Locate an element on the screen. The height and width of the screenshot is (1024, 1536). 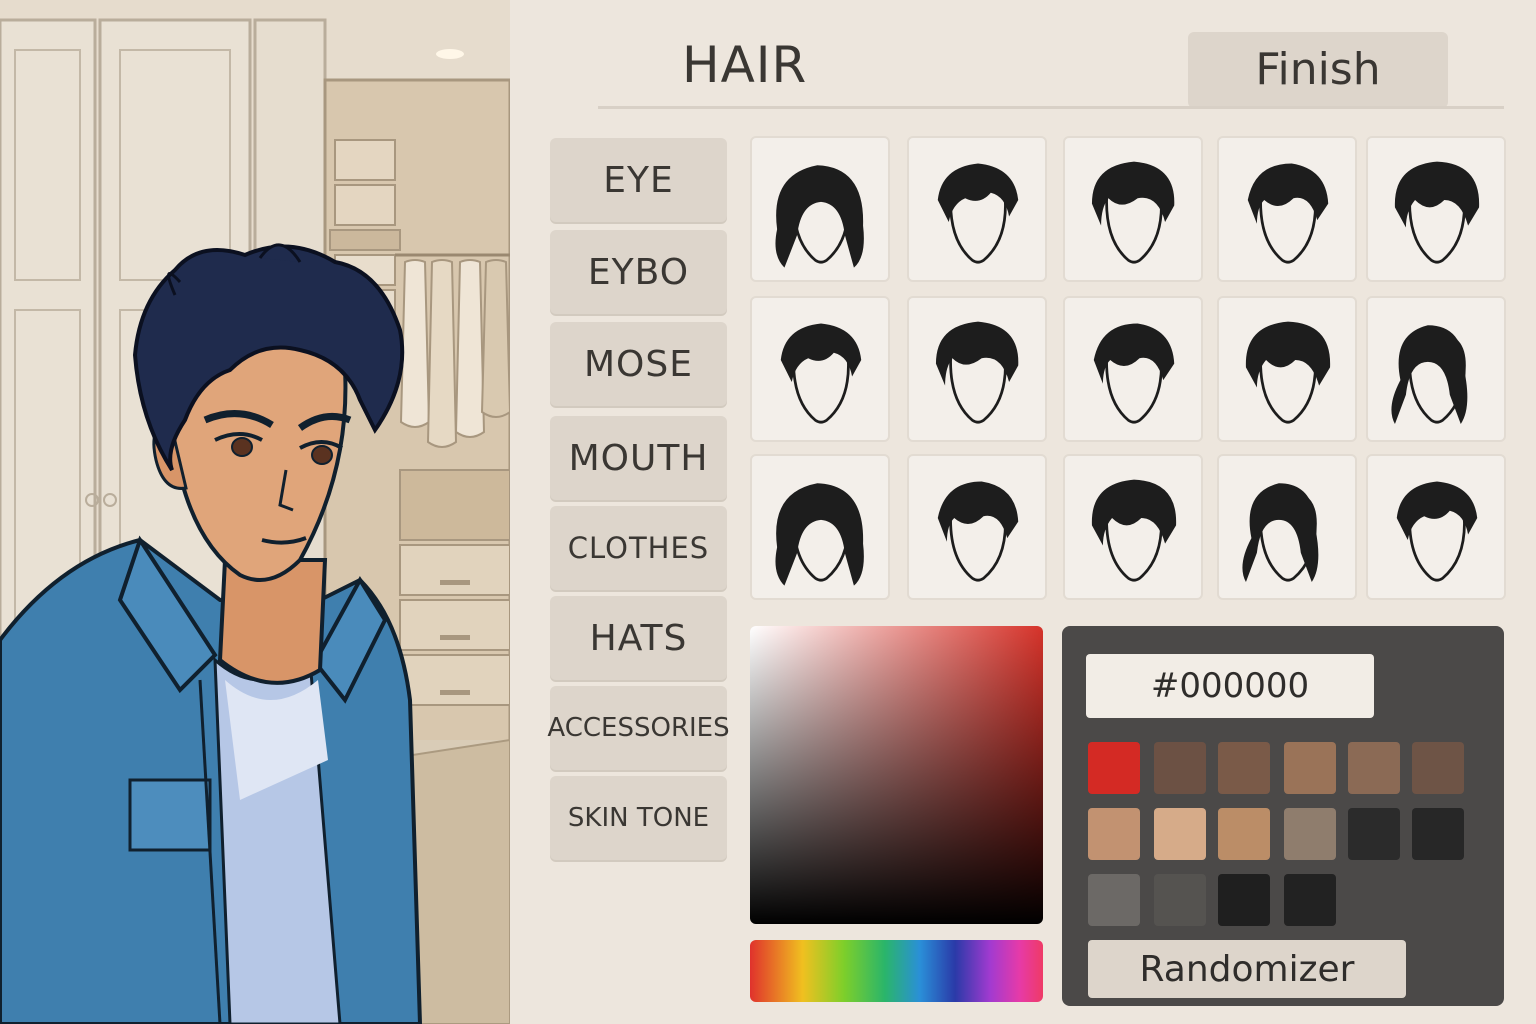
section-title: HAIR is located at coordinates (745, 65).